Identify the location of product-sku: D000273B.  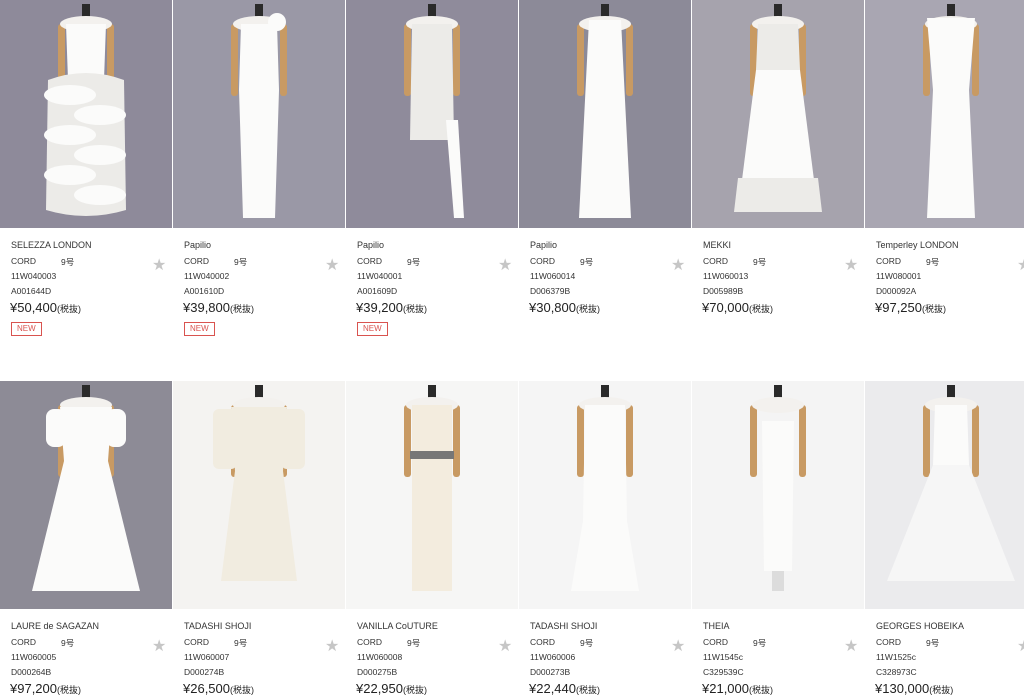
(550, 672).